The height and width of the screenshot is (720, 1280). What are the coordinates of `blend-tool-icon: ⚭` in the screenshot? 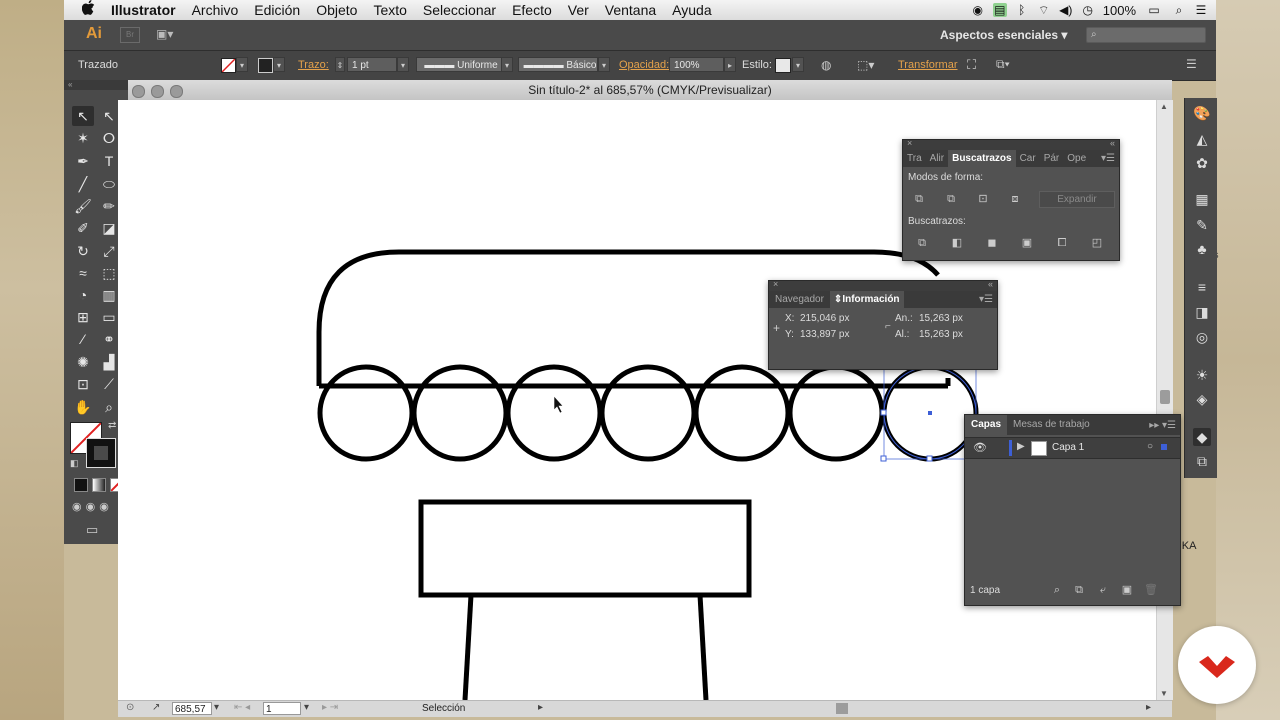 It's located at (109, 339).